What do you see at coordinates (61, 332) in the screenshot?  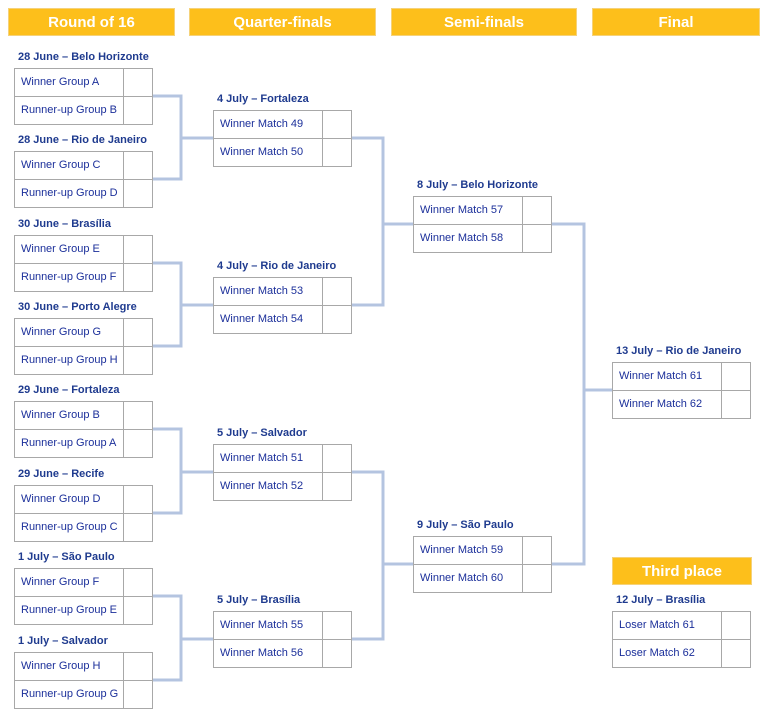 I see `team-name: Winner Group G` at bounding box center [61, 332].